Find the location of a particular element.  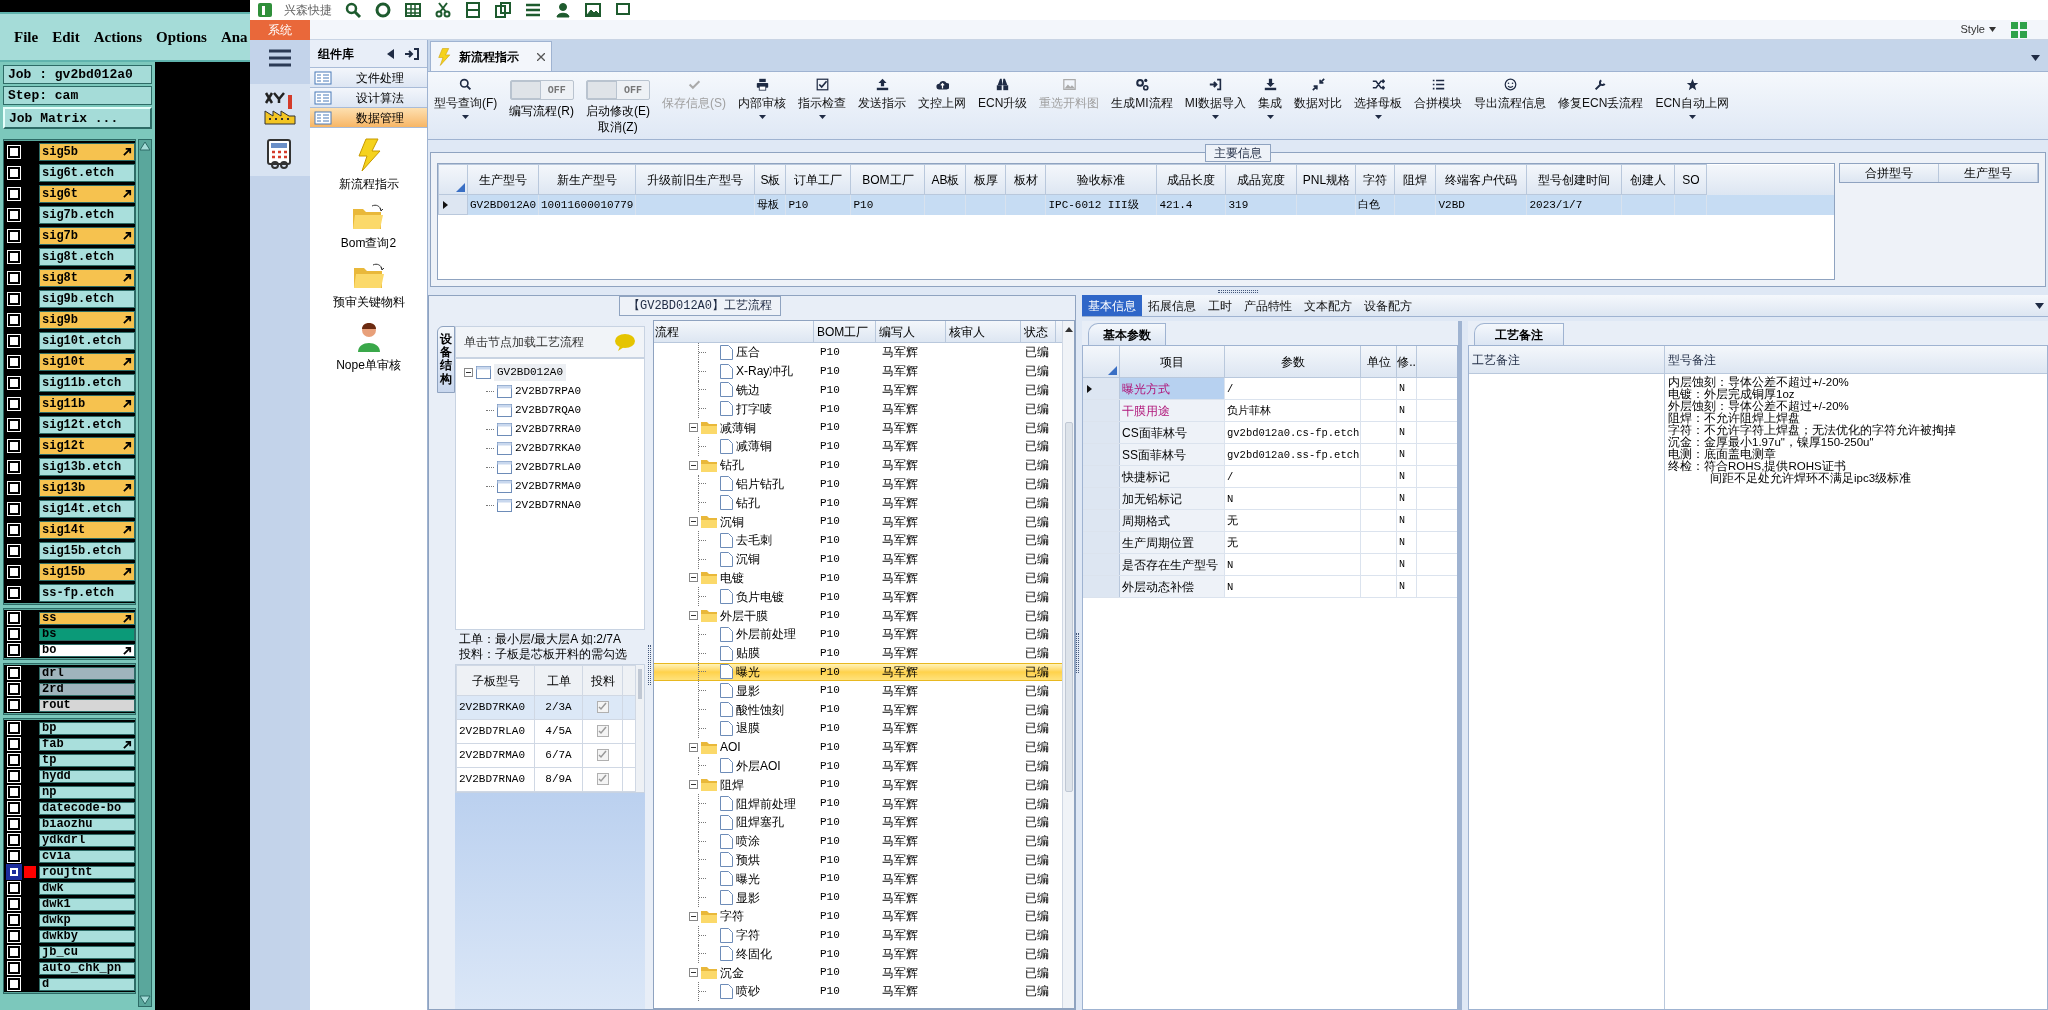

column-header: 流程 is located at coordinates (734, 331).